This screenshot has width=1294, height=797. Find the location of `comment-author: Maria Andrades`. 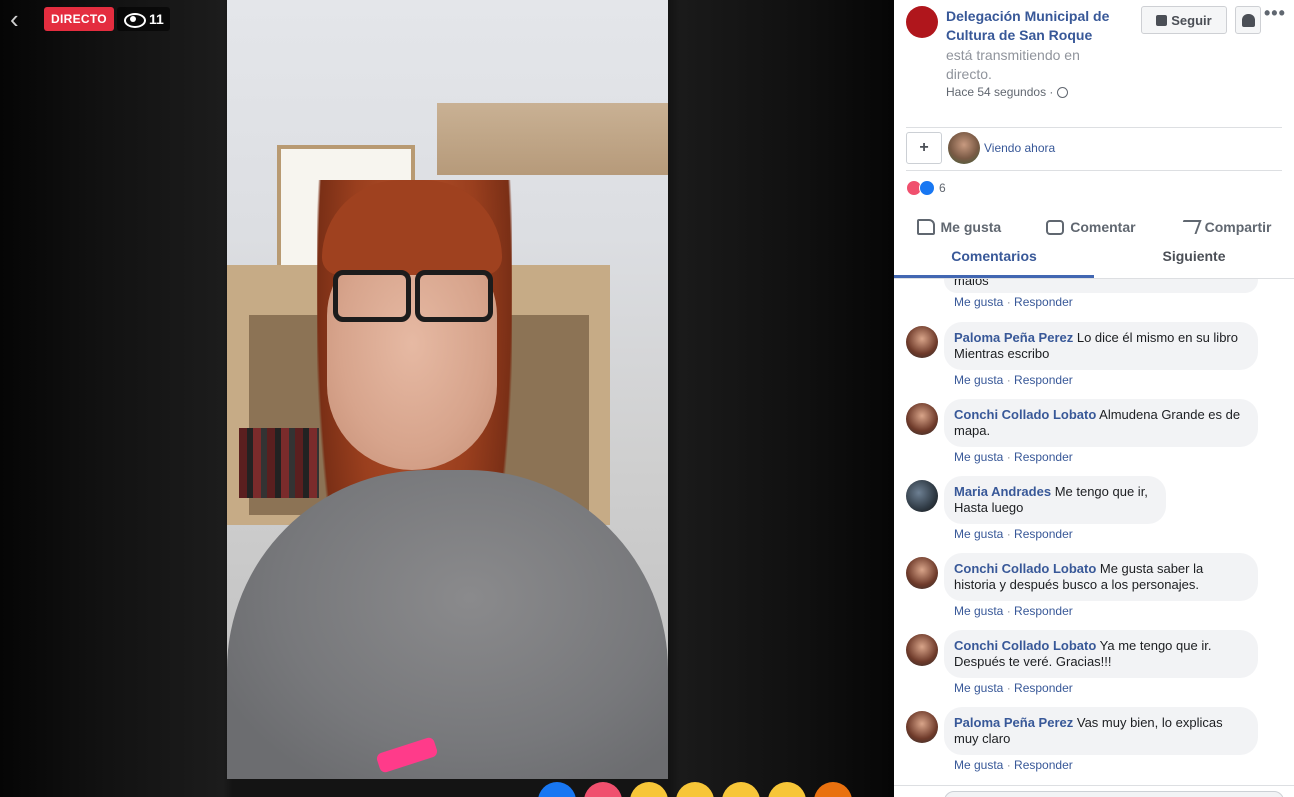

comment-author: Maria Andrades is located at coordinates (1002, 491).